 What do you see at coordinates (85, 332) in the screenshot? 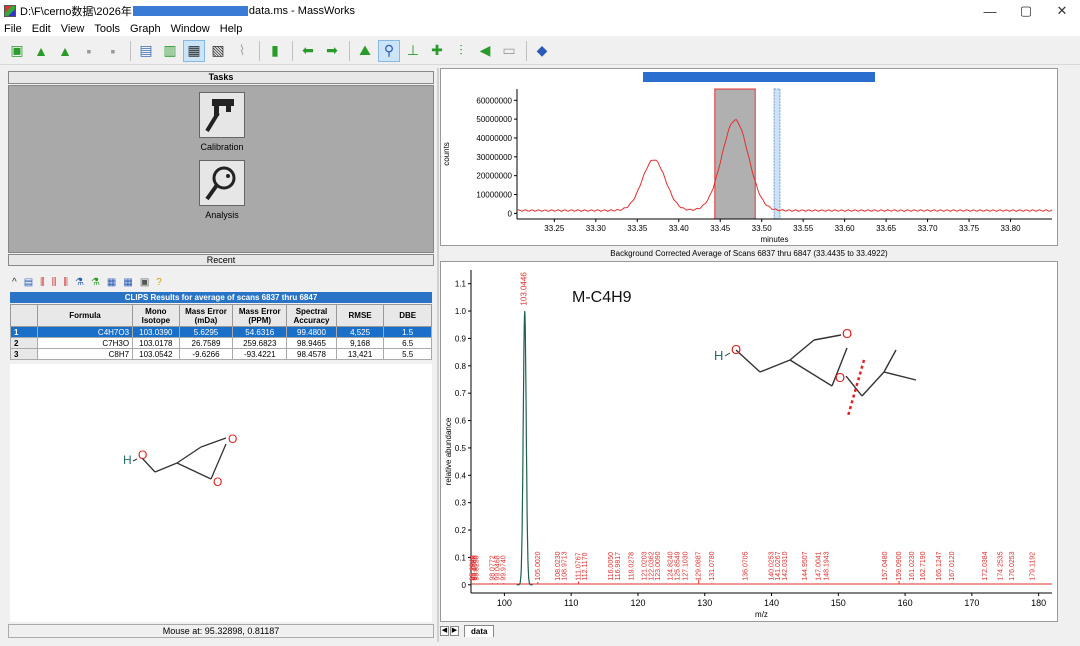
I see `formula-cell: C4H7O3` at bounding box center [85, 332].